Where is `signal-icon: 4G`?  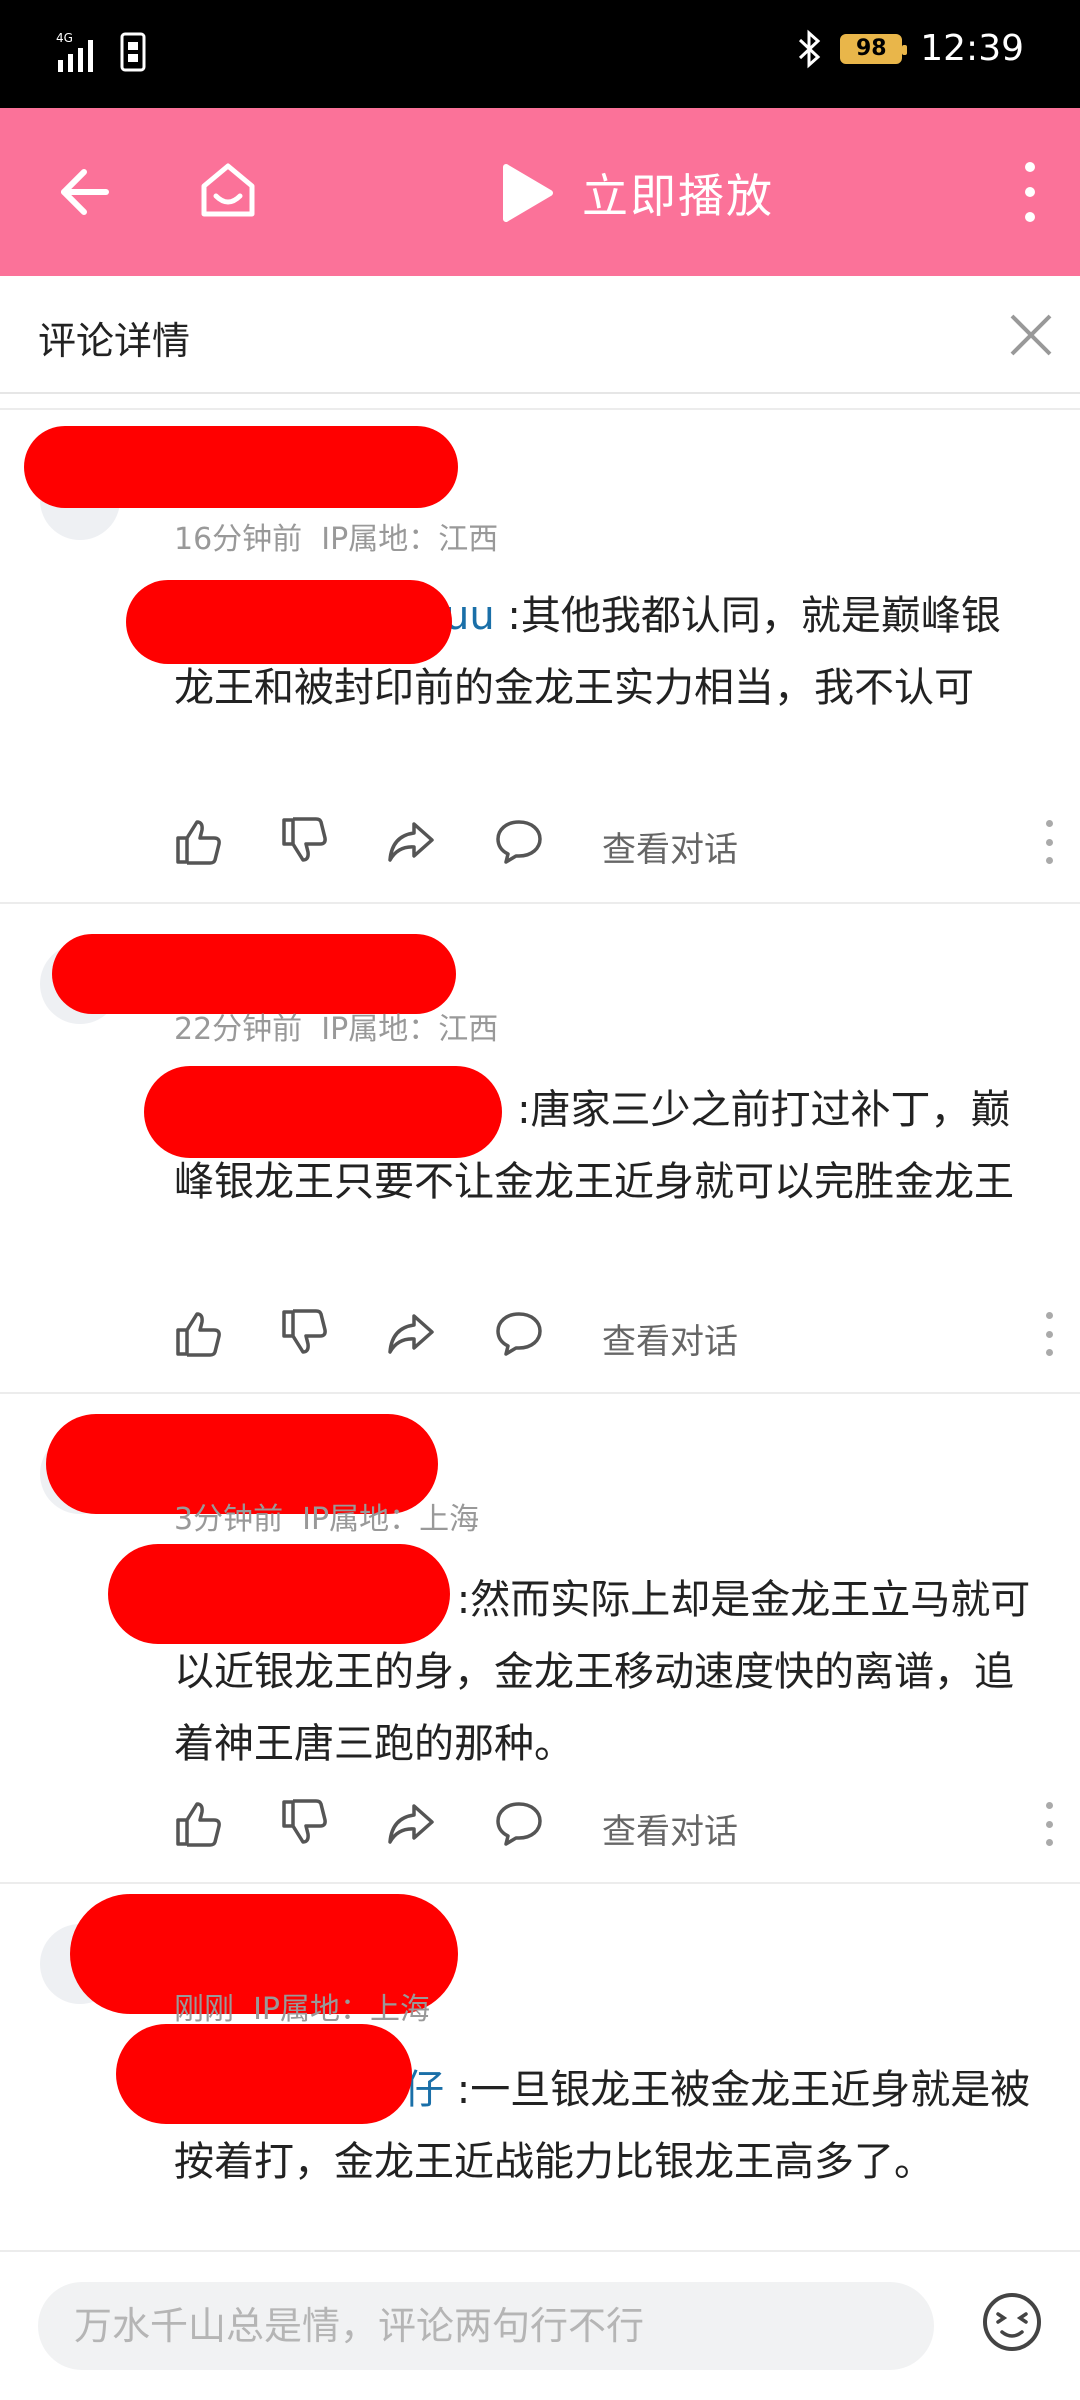 signal-icon: 4G is located at coordinates (74, 51).